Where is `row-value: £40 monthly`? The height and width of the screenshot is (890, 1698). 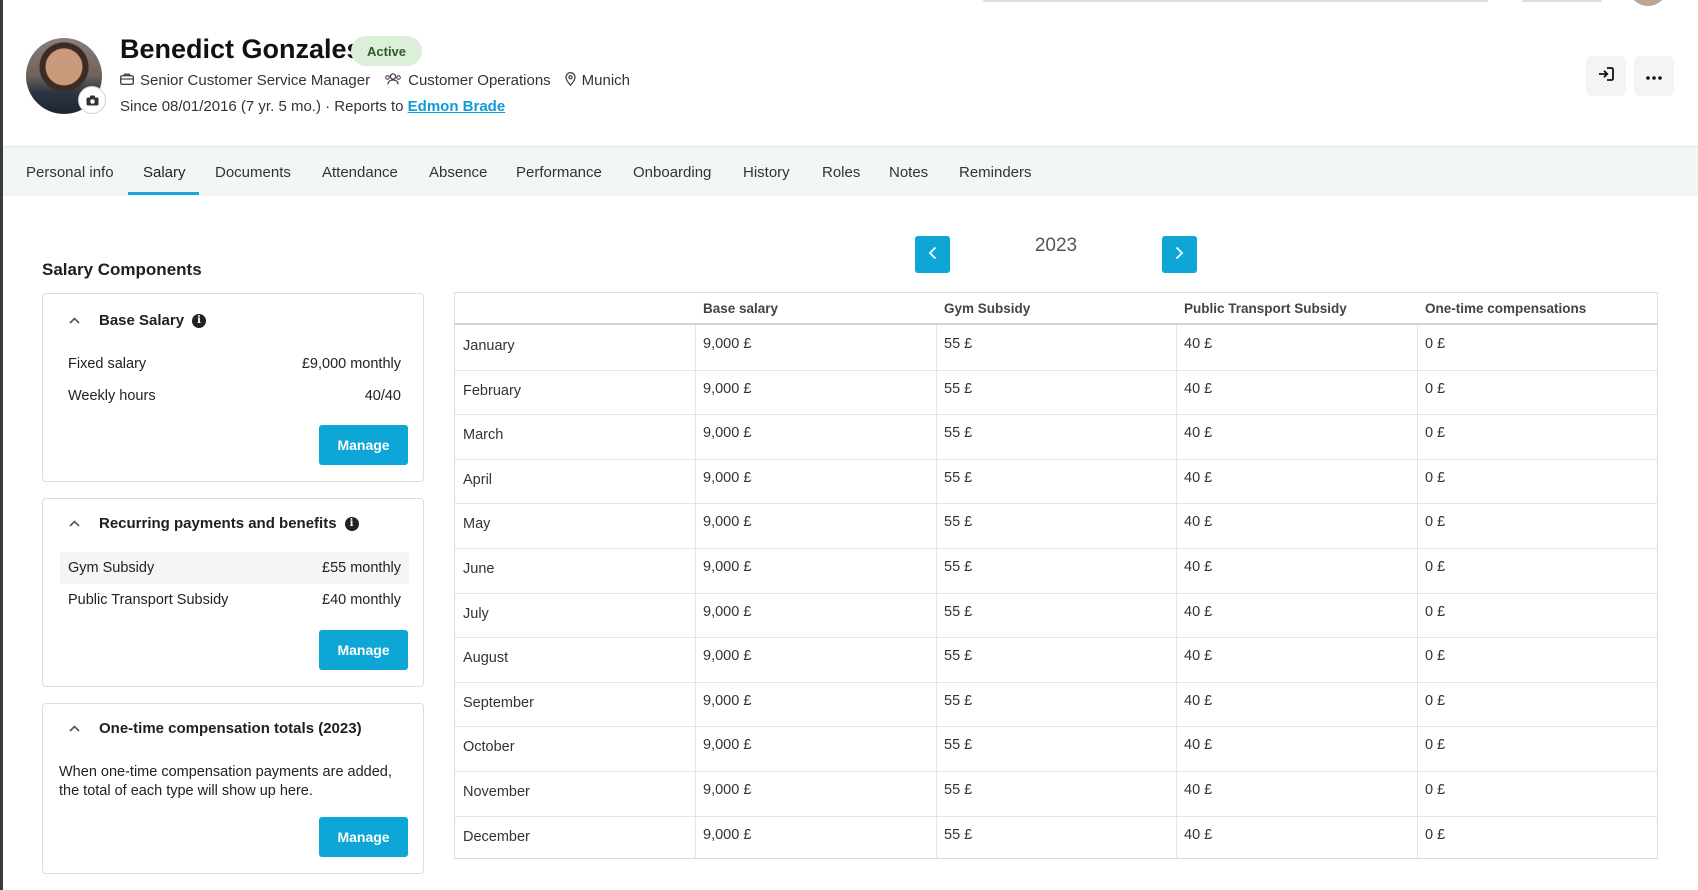
row-value: £40 monthly is located at coordinates (361, 600).